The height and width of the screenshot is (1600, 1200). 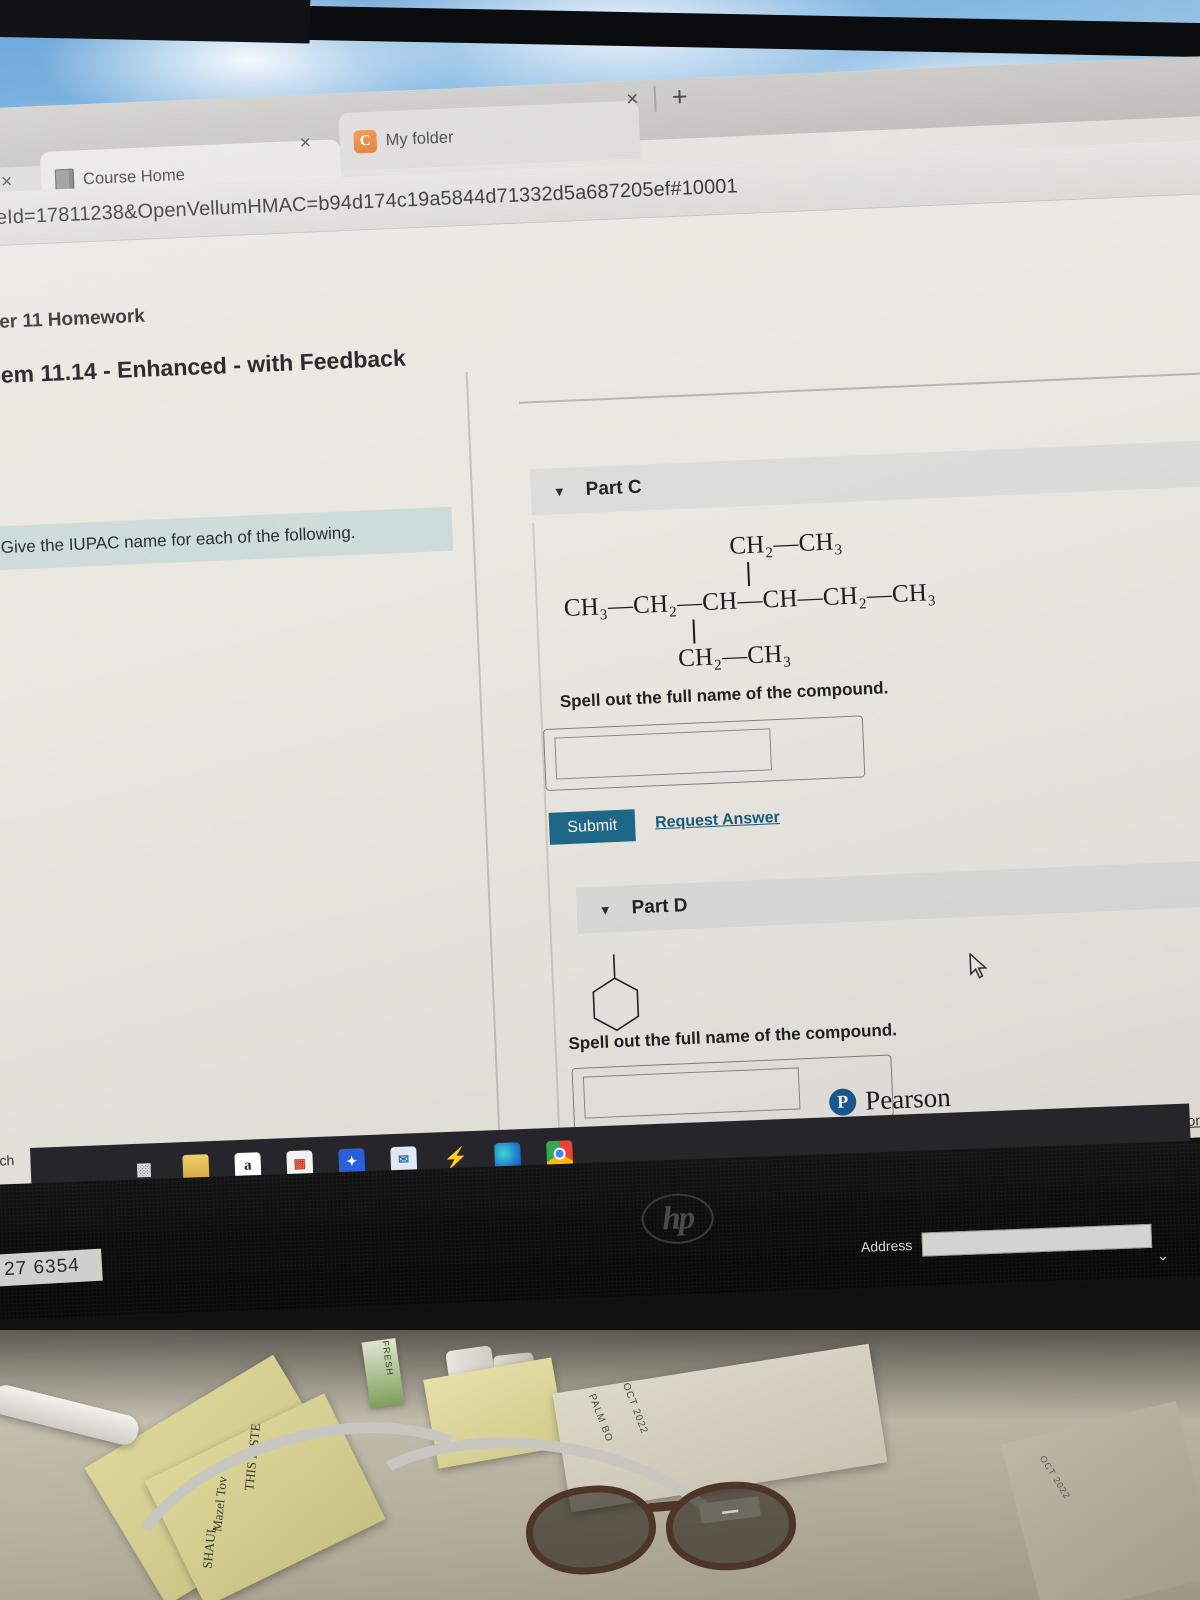 I want to click on divider, so click(x=655, y=98).